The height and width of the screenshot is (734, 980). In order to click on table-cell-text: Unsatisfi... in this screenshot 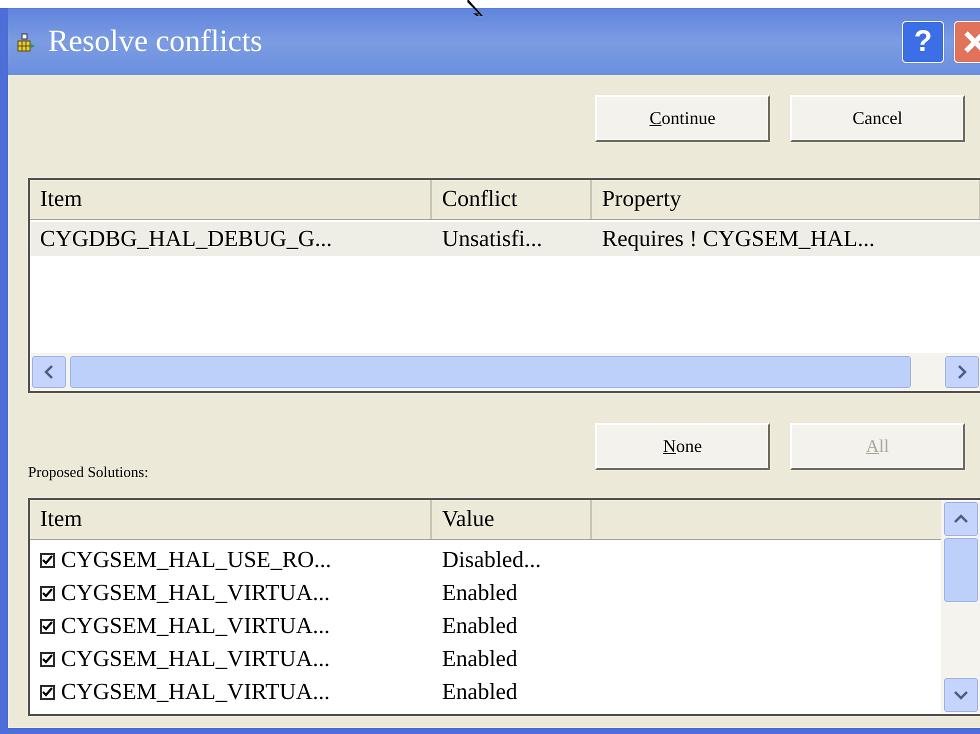, I will do `click(492, 238)`.